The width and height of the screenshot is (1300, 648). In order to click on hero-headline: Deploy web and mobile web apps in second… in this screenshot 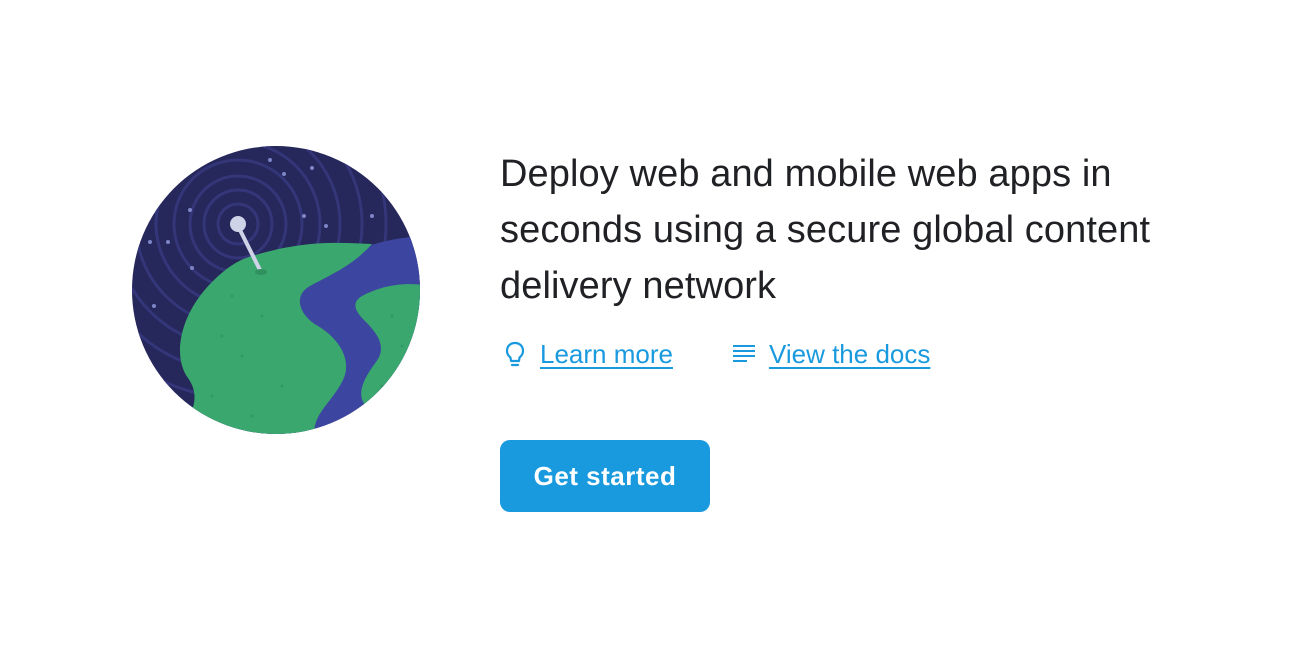, I will do `click(825, 230)`.